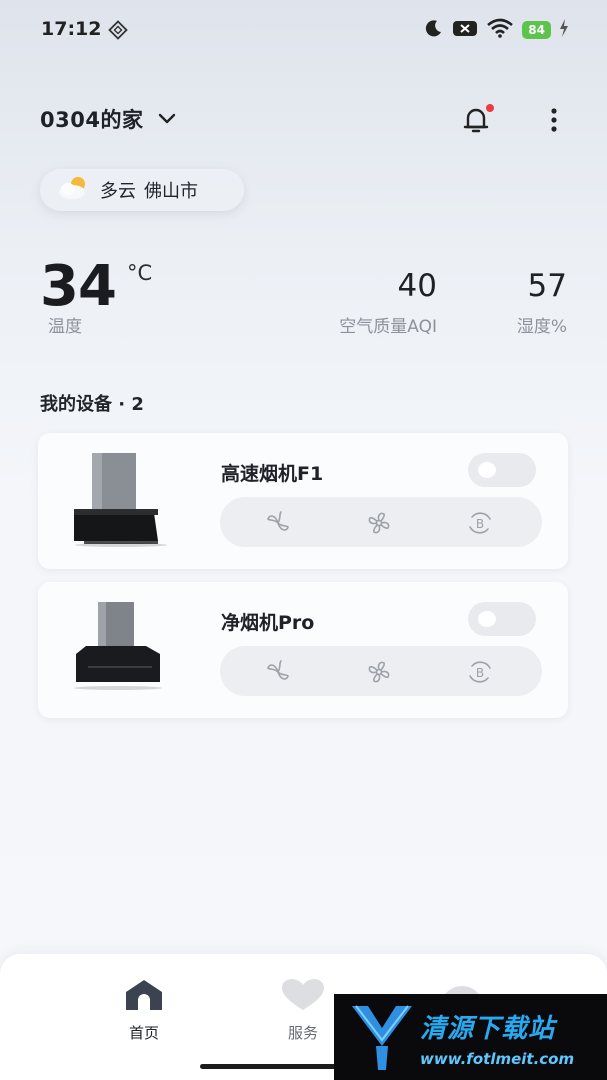 Image resolution: width=607 pixels, height=1080 pixels. I want to click on device-card: 高速烟机F1 B, so click(303, 501).